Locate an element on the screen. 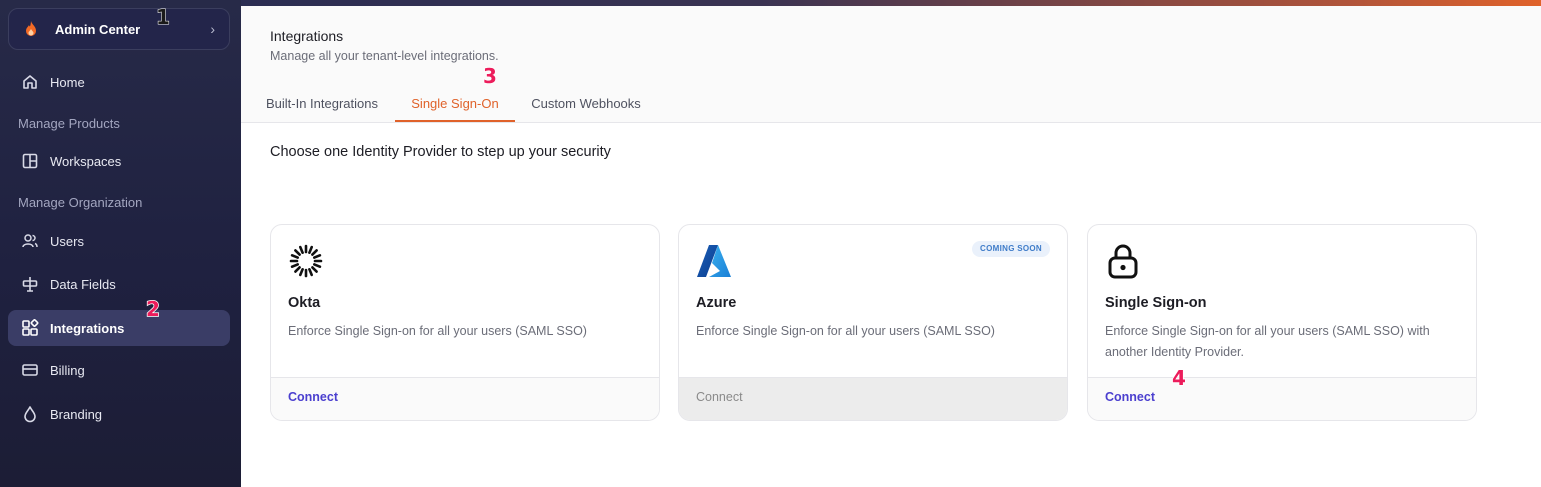 The width and height of the screenshot is (1541, 487). lock-icon is located at coordinates (1123, 261).